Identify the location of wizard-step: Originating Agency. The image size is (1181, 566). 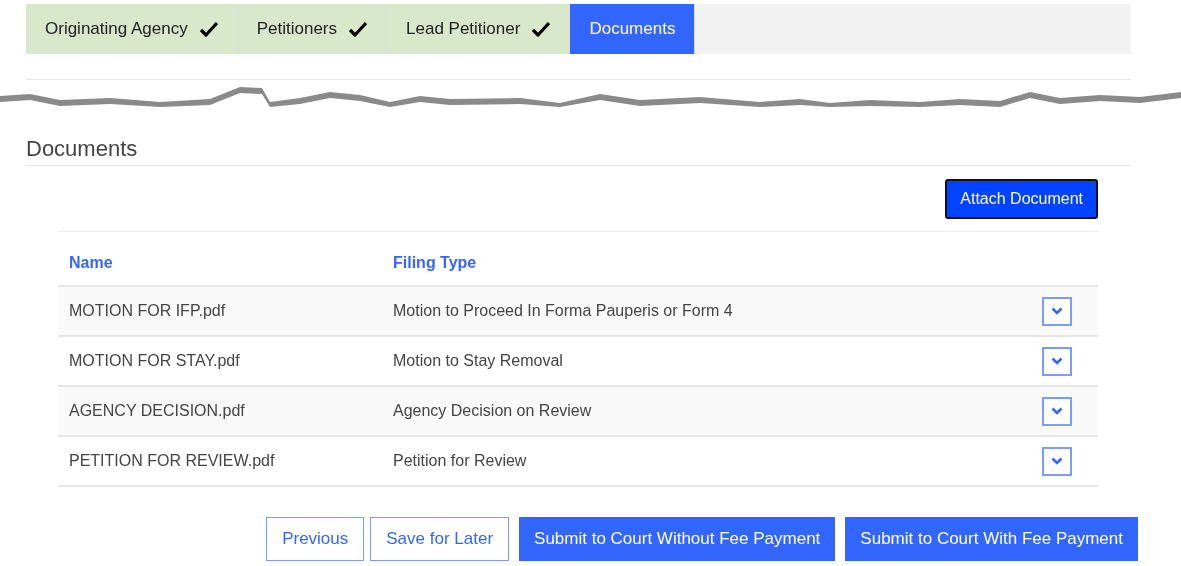
(132, 29).